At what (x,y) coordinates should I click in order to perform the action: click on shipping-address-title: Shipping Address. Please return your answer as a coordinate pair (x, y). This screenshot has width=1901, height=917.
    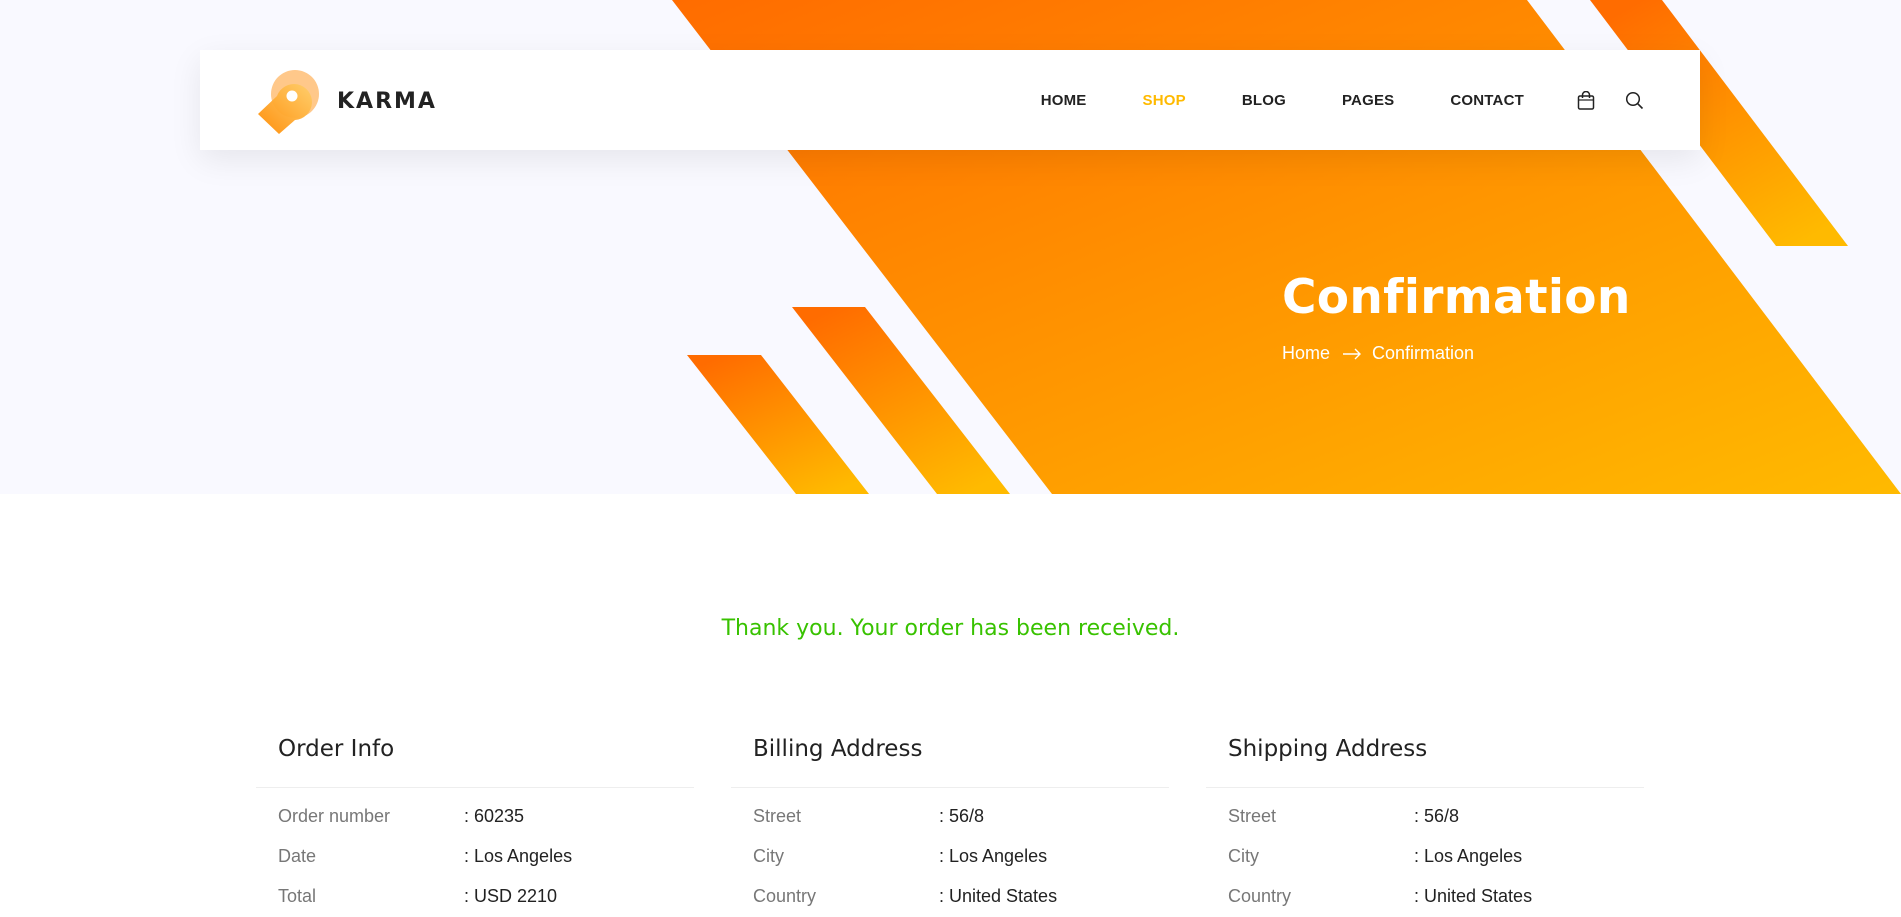
    Looking at the image, I should click on (1425, 762).